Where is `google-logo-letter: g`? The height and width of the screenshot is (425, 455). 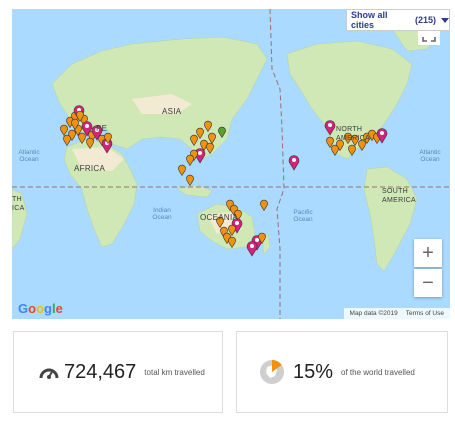
google-logo-letter: g is located at coordinates (48, 308).